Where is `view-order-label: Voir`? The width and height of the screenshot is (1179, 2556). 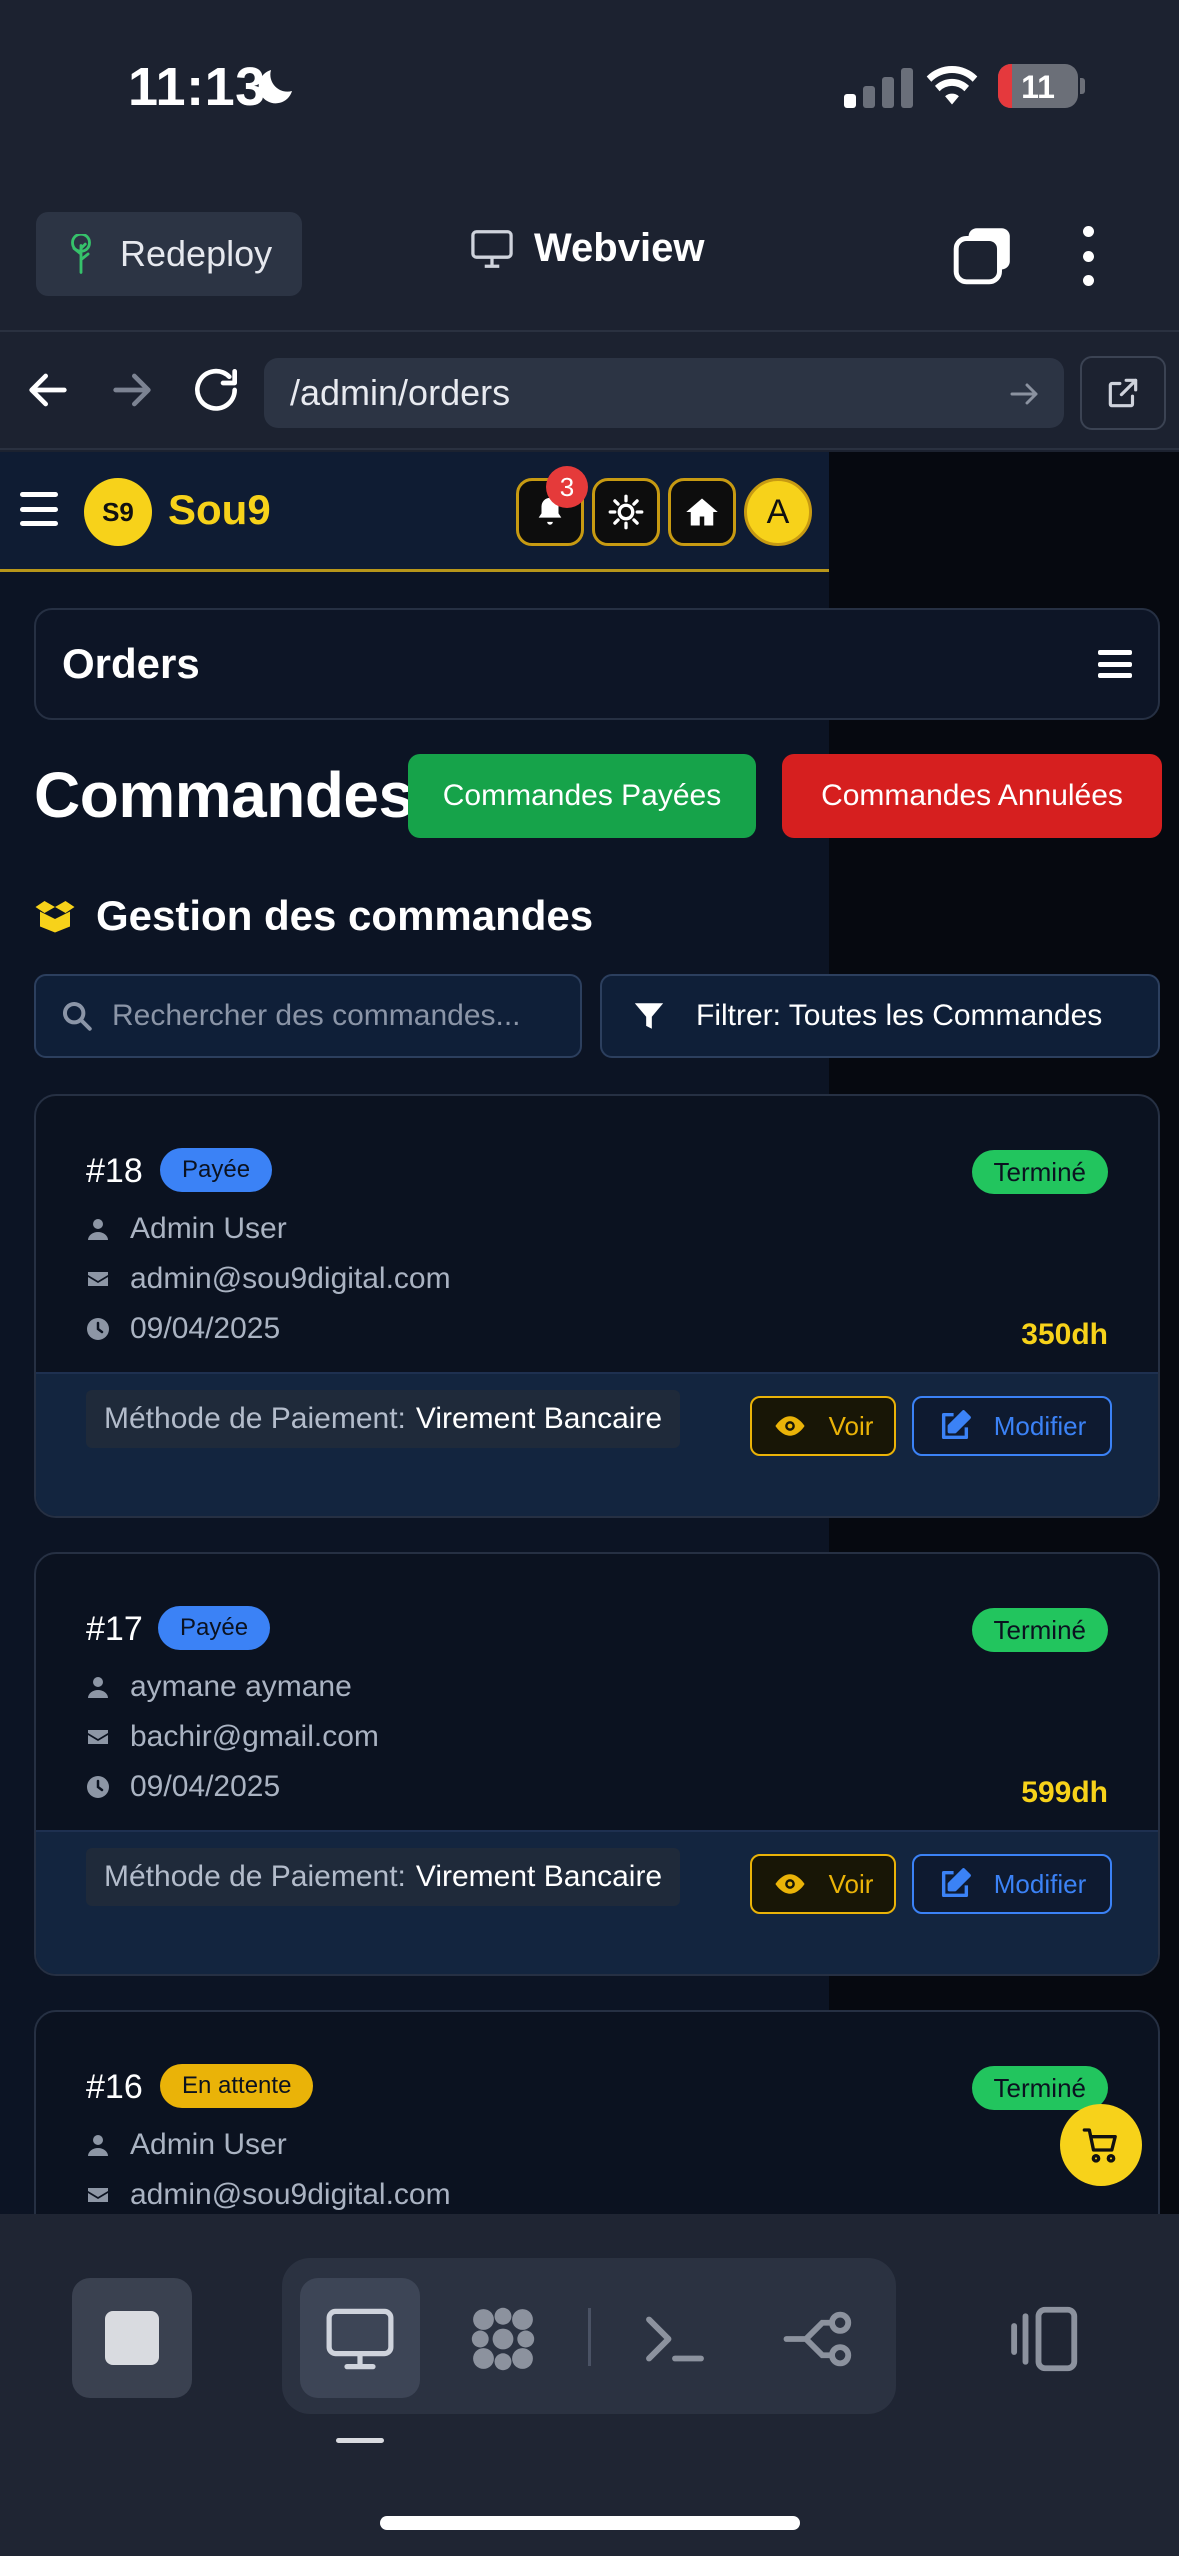 view-order-label: Voir is located at coordinates (851, 1883).